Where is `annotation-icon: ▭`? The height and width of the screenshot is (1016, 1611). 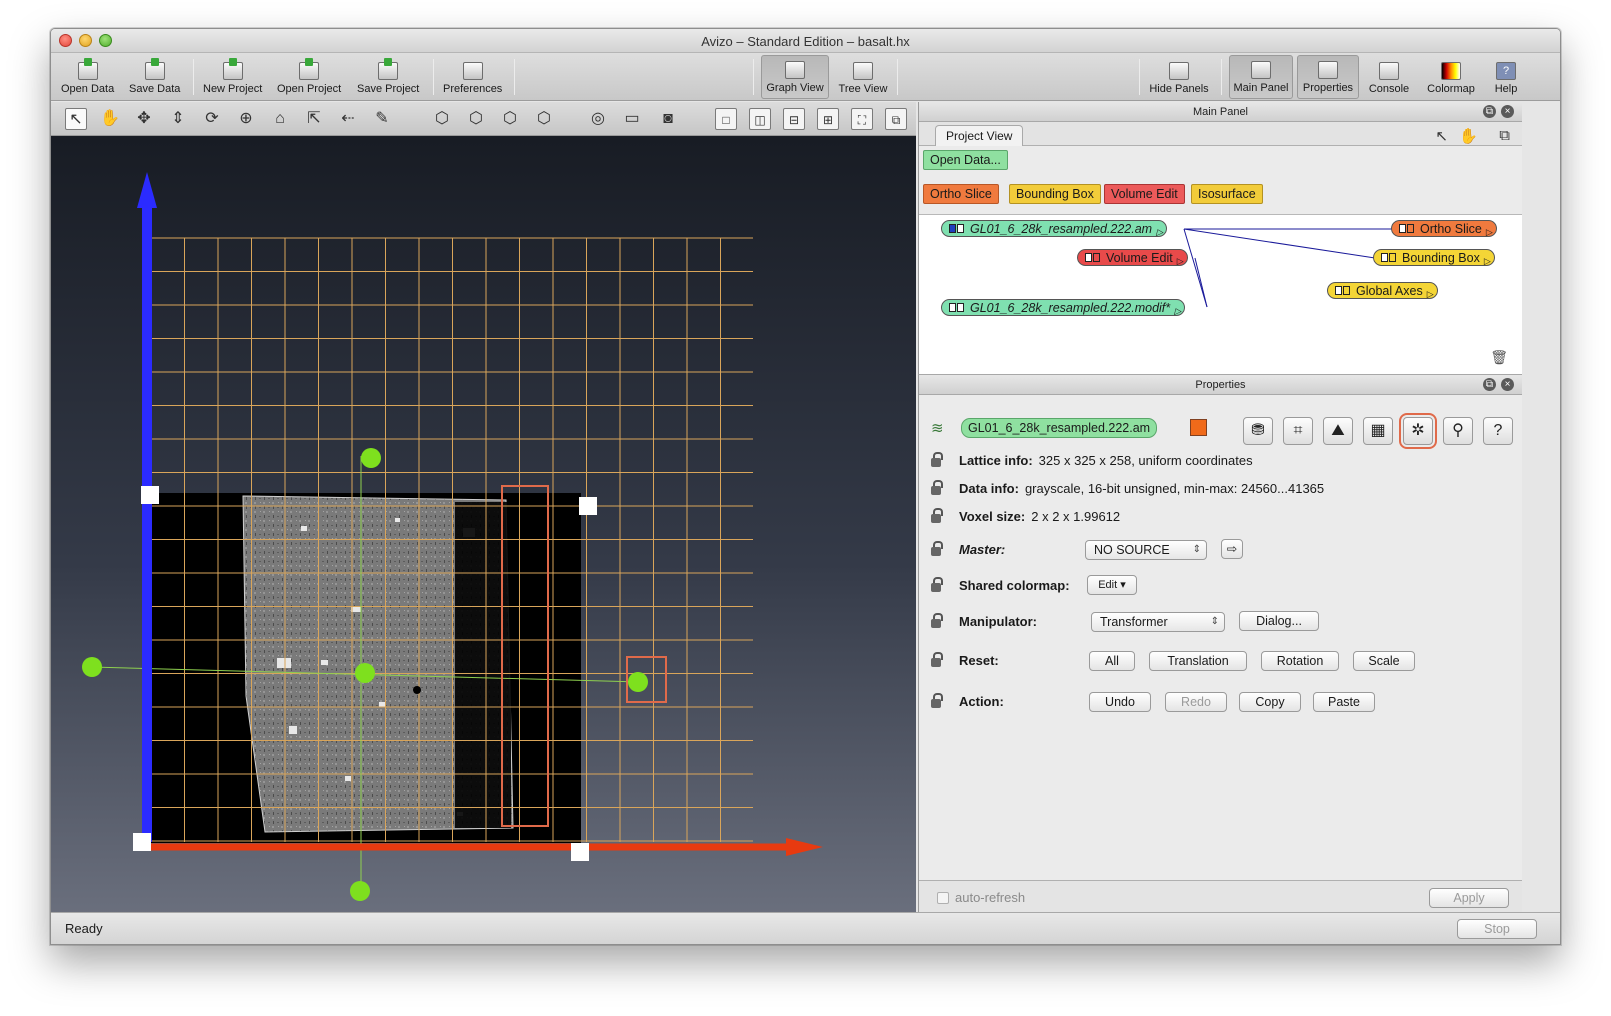 annotation-icon: ▭ is located at coordinates (632, 119).